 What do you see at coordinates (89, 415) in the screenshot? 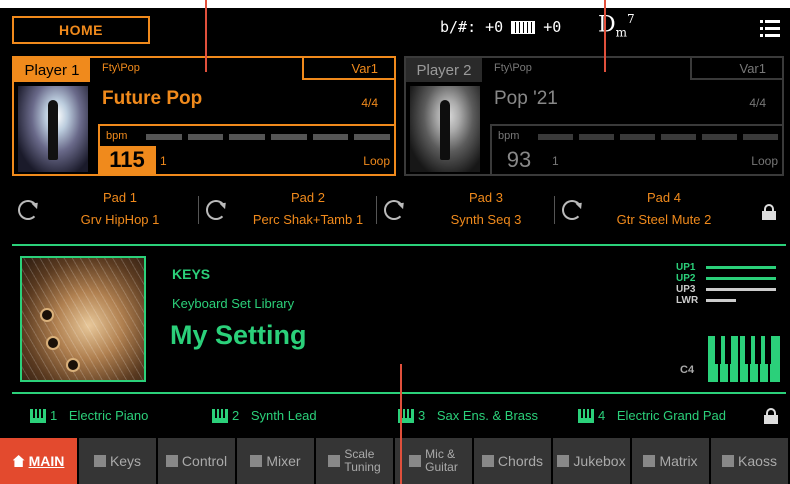
I see `sound-1: 1 Electric Piano` at bounding box center [89, 415].